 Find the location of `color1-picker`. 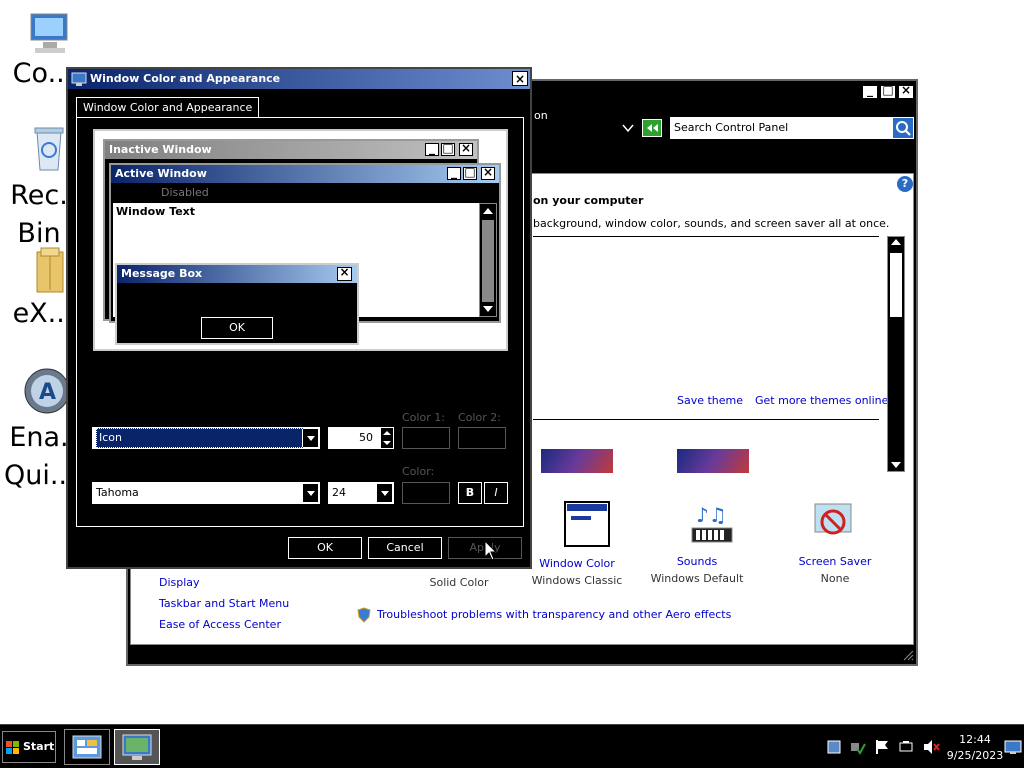

color1-picker is located at coordinates (426, 438).